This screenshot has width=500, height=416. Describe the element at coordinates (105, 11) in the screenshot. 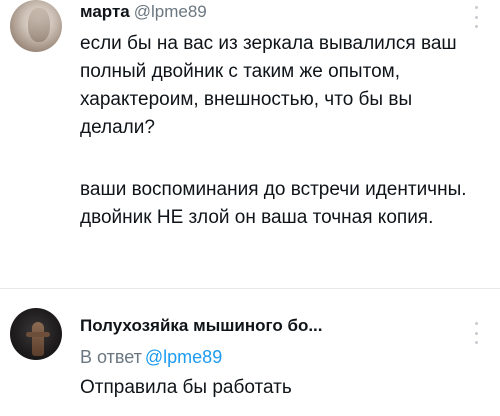

I see `display-name: марта` at that location.